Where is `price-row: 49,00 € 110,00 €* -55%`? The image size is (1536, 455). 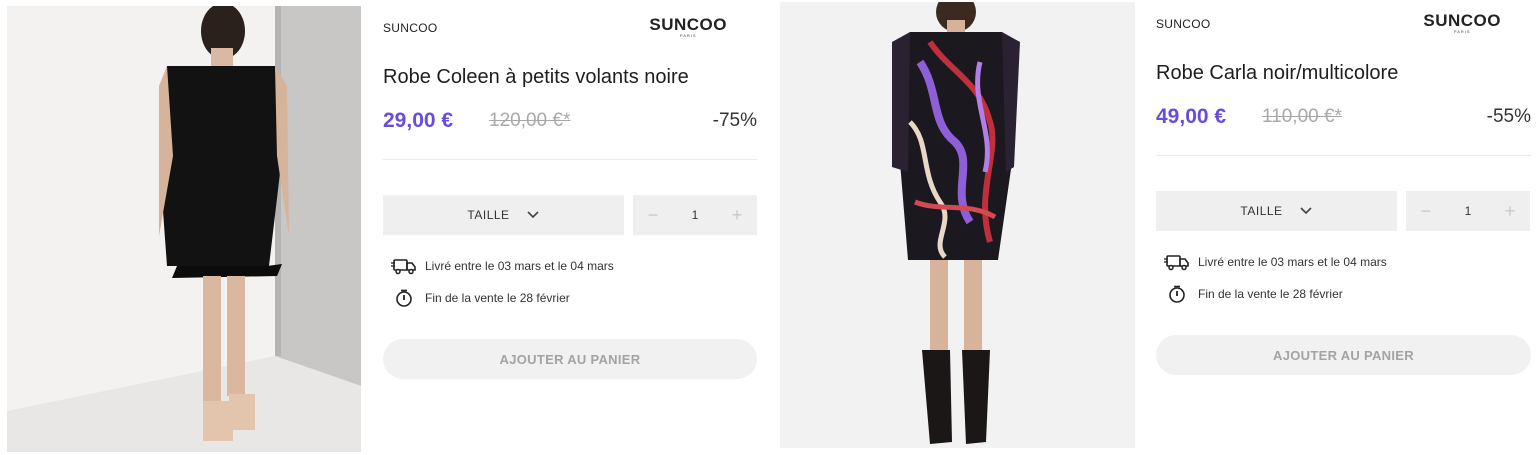 price-row: 49,00 € 110,00 €* -55% is located at coordinates (1343, 122).